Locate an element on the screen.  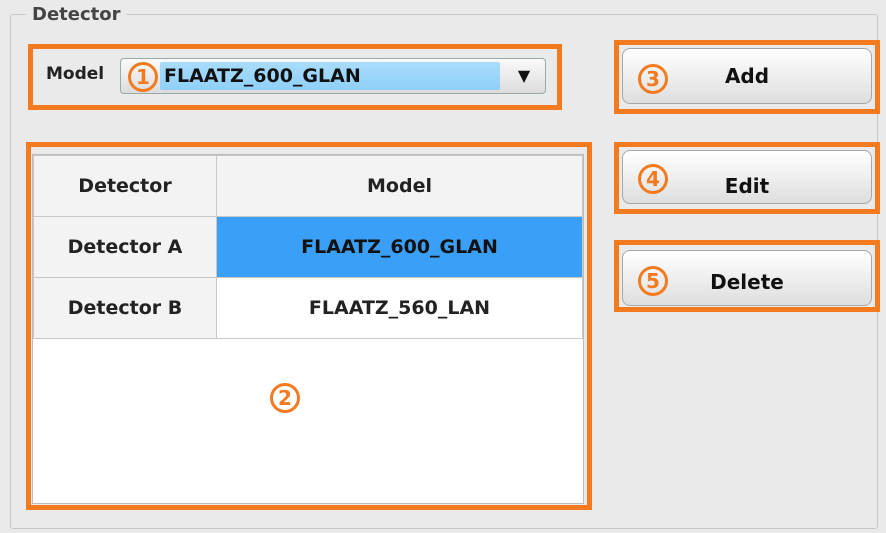
callout-marker-4: 4 is located at coordinates (653, 179).